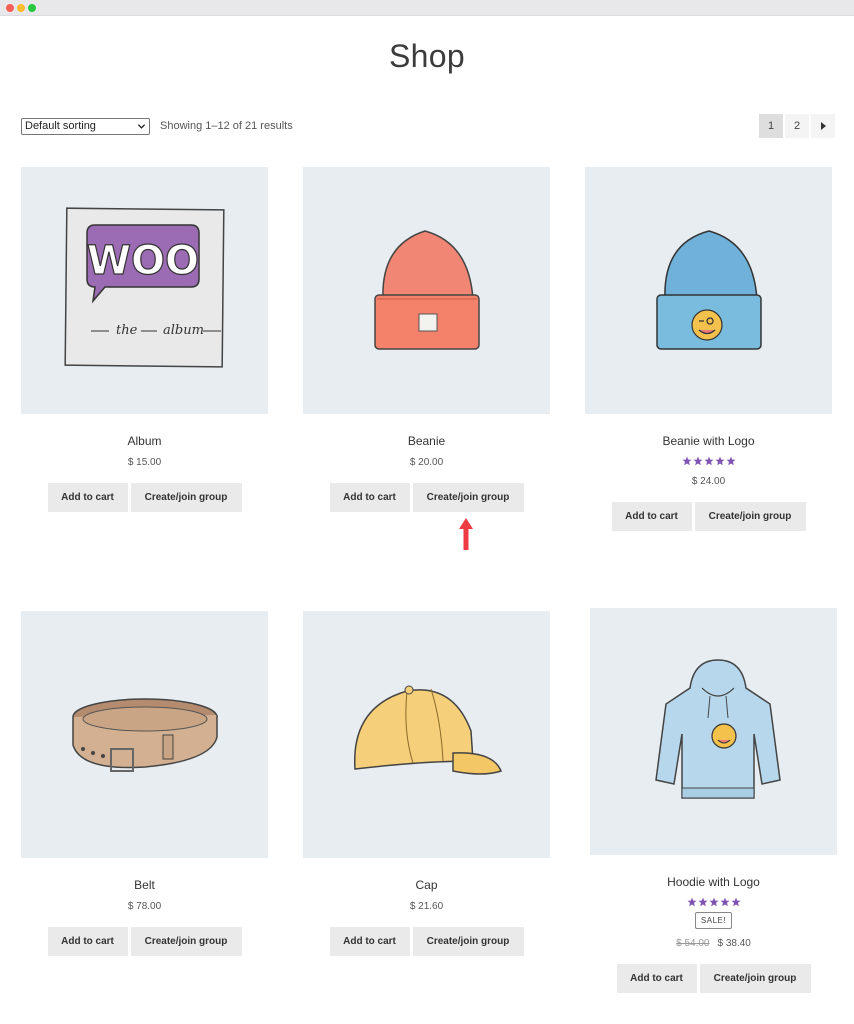 The height and width of the screenshot is (1024, 854). What do you see at coordinates (60, 126) in the screenshot?
I see `sort-select-value: Default sorting` at bounding box center [60, 126].